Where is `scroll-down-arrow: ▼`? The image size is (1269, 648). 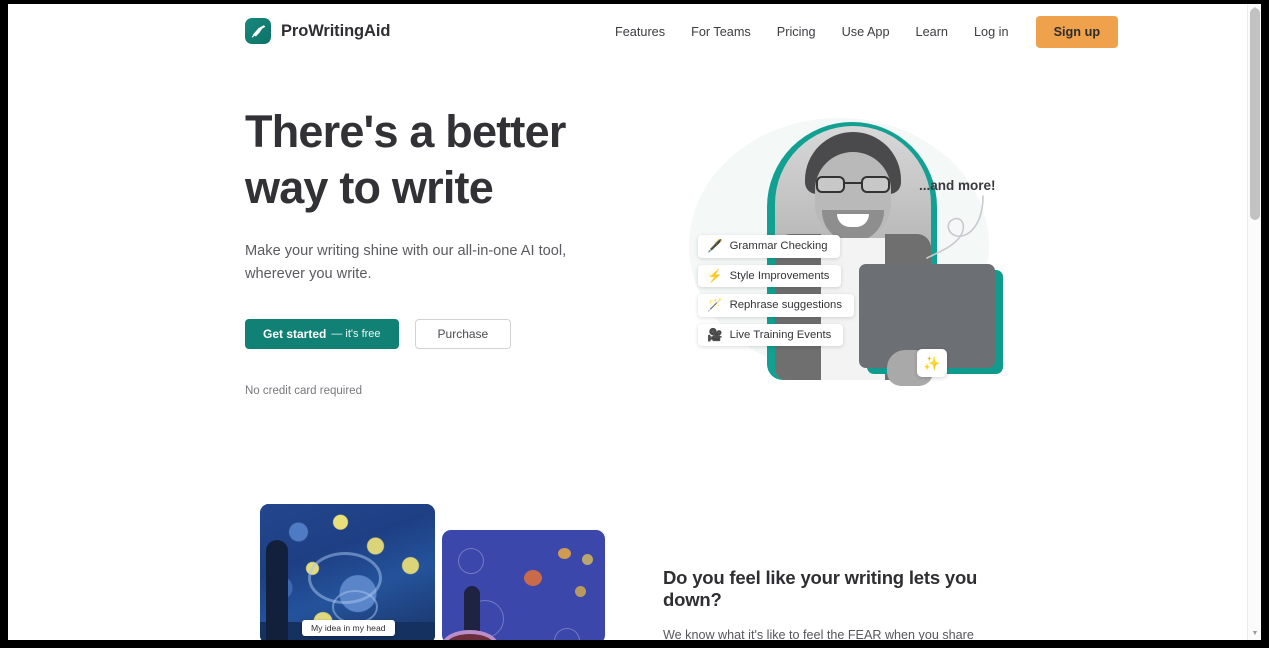 scroll-down-arrow: ▼ is located at coordinates (1254, 634).